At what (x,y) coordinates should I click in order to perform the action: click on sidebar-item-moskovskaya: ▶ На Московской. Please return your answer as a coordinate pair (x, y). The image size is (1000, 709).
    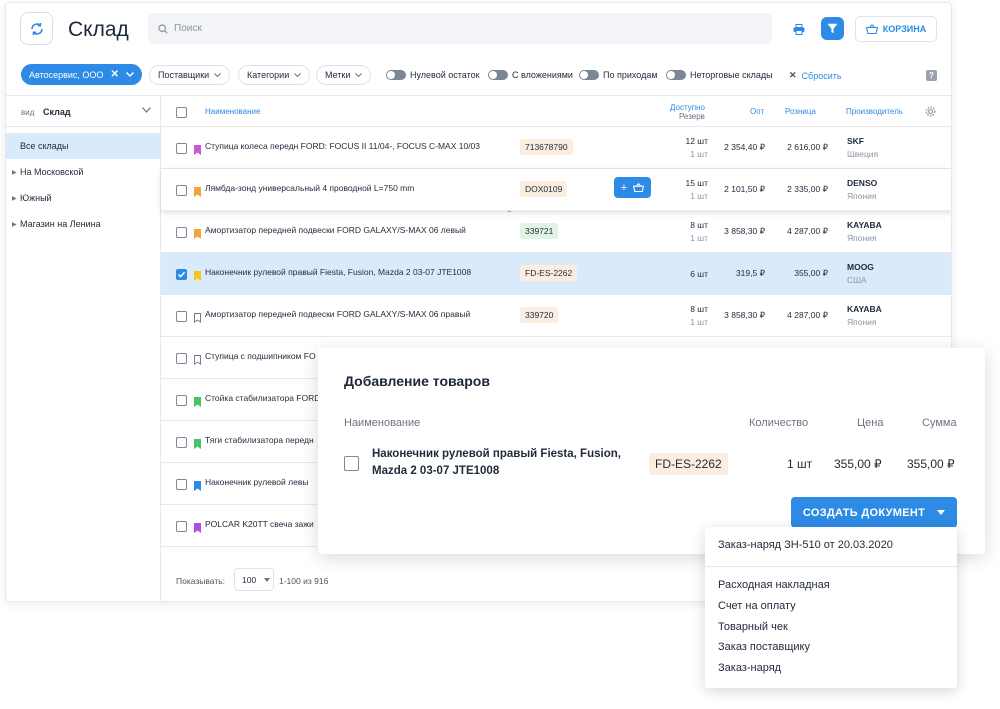
    Looking at the image, I should click on (83, 172).